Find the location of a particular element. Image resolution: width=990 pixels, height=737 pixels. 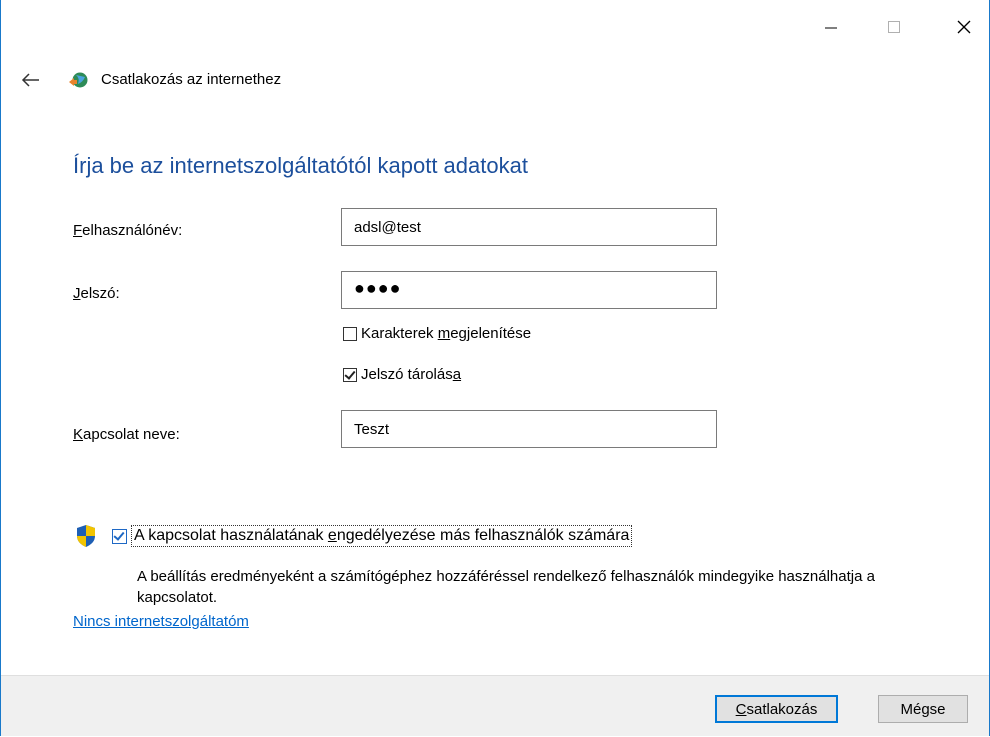

minimize-icon is located at coordinates (831, 28).